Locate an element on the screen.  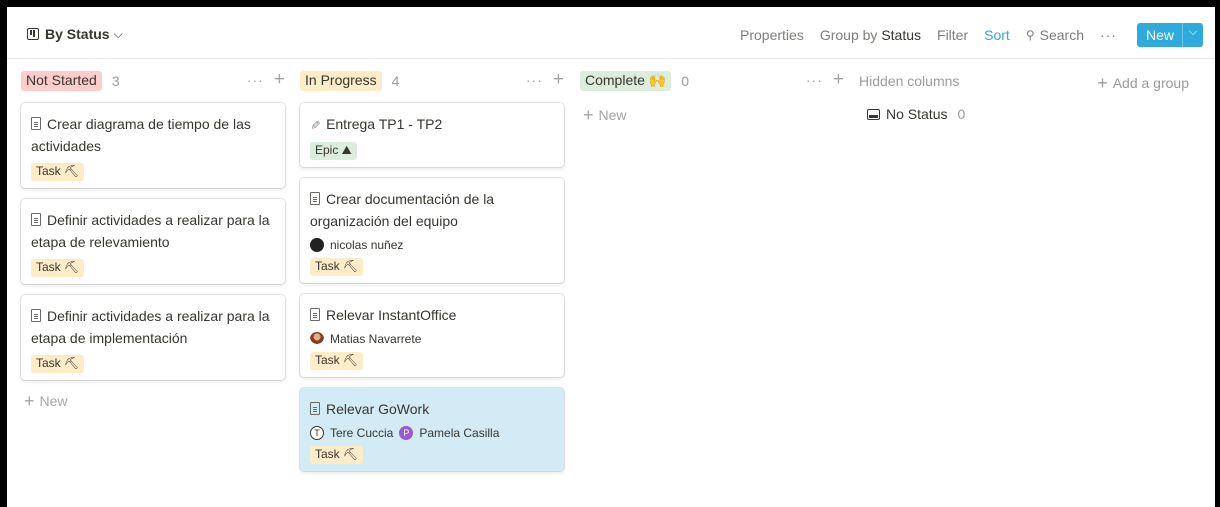
assignee-name: Pamela Casilla is located at coordinates (459, 433).